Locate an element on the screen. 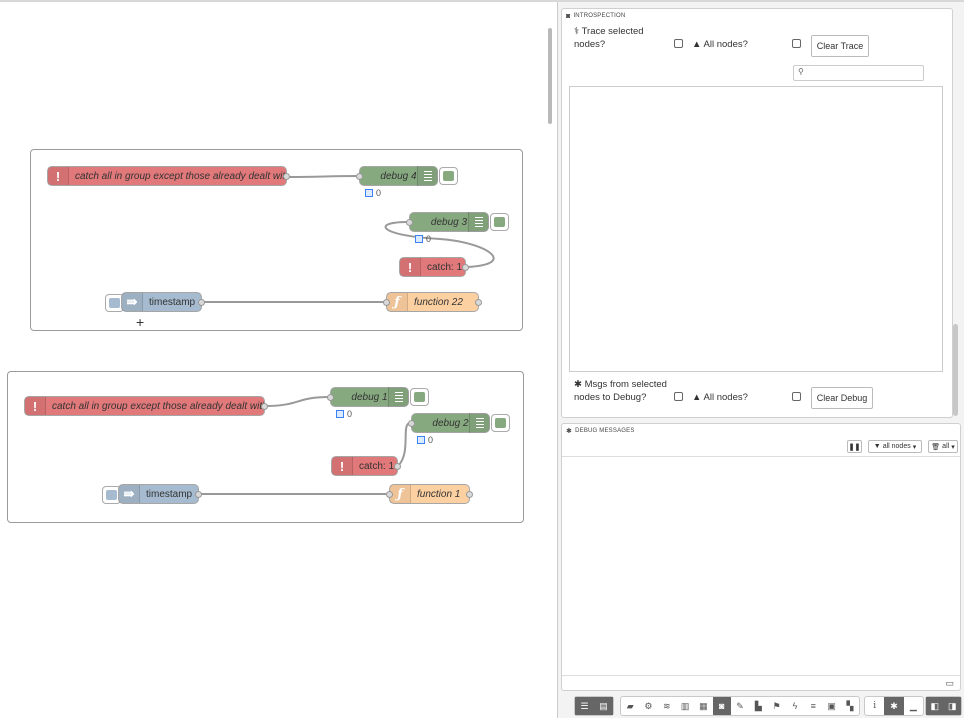 The image size is (964, 718). function-22-node: ƒ function 22 is located at coordinates (432, 302).